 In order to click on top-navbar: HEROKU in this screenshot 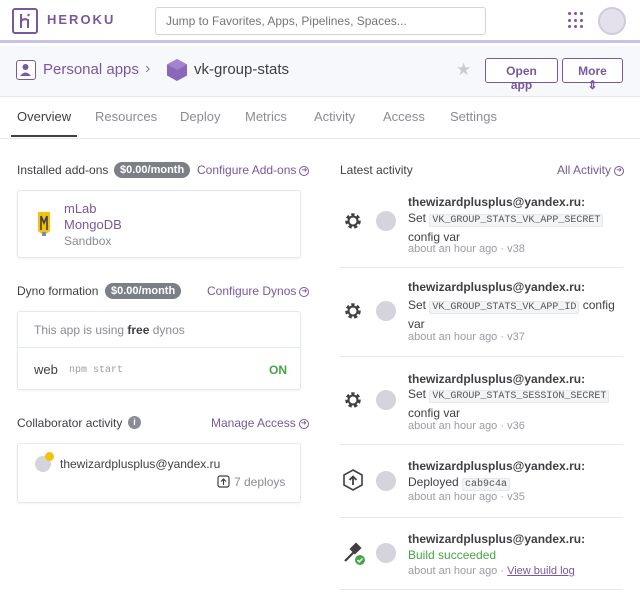, I will do `click(320, 21)`.